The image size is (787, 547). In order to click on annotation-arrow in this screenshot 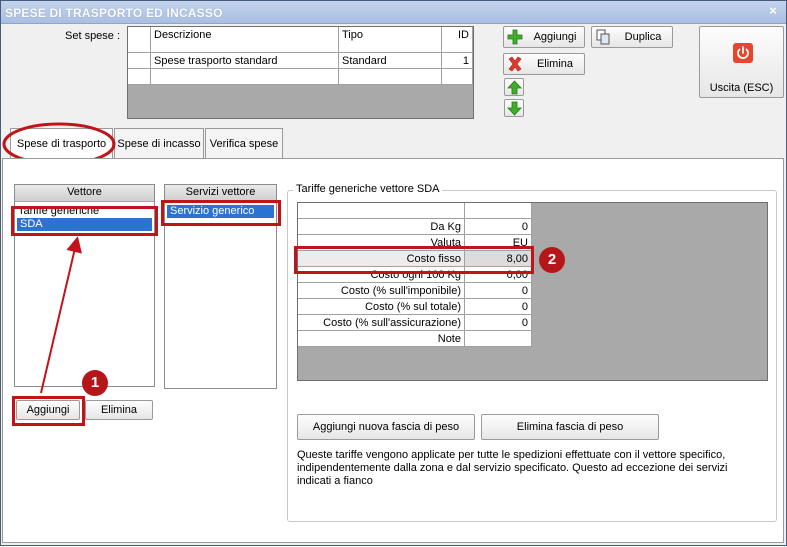, I will do `click(61, 315)`.